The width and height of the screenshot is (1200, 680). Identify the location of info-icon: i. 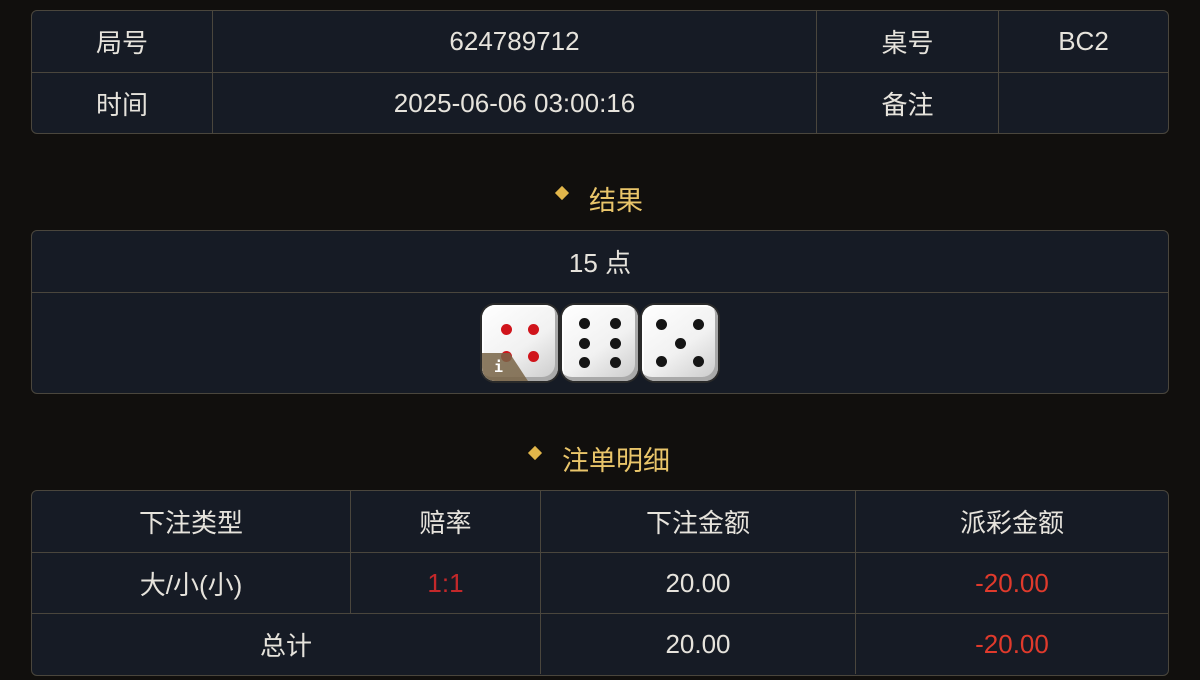
(505, 367).